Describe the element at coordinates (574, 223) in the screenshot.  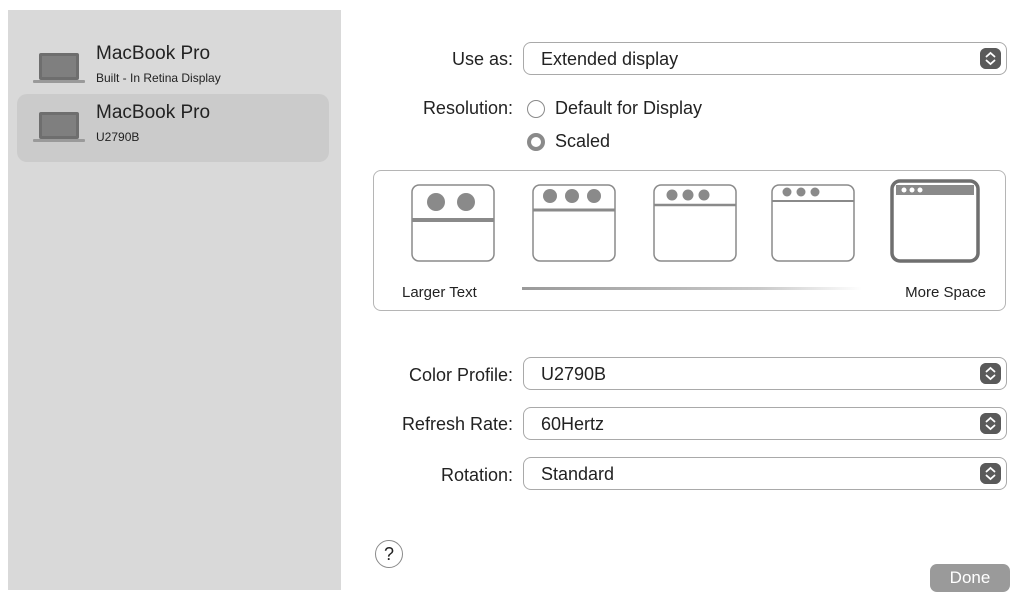
I see `scale-option-2-window-icon` at that location.